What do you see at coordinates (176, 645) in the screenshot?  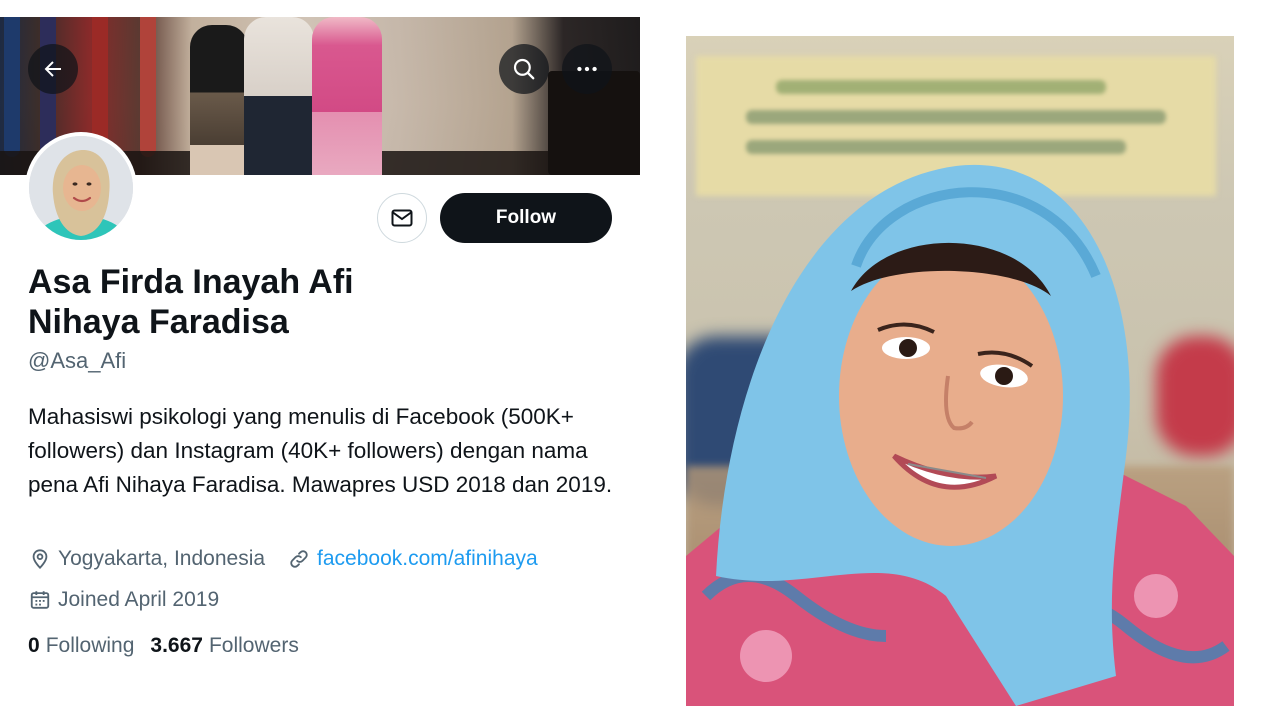 I see `followers-count: 3.667` at bounding box center [176, 645].